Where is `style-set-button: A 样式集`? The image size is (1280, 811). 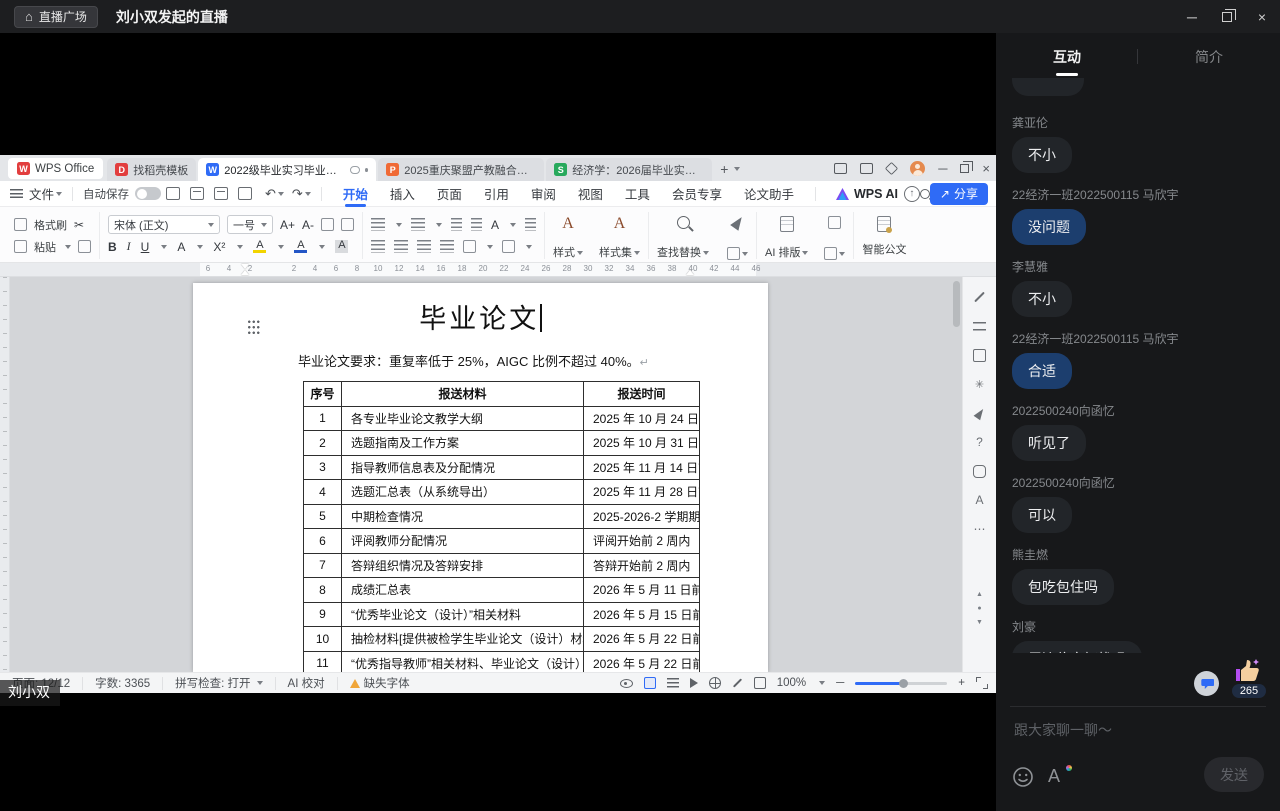
style-set-button: A 样式集 is located at coordinates (620, 237).